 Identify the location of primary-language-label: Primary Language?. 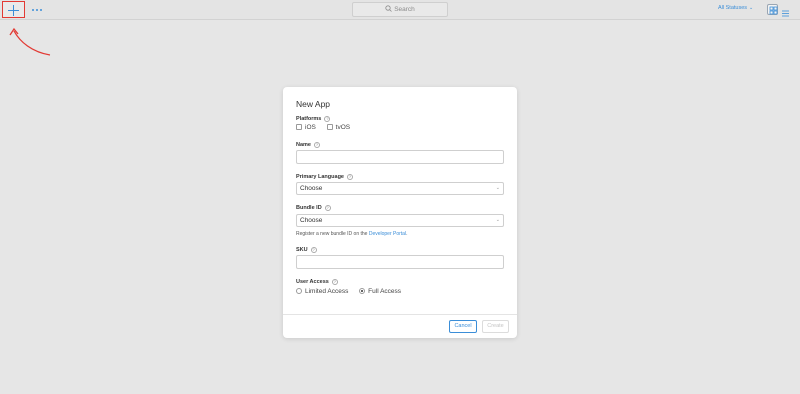
(324, 177).